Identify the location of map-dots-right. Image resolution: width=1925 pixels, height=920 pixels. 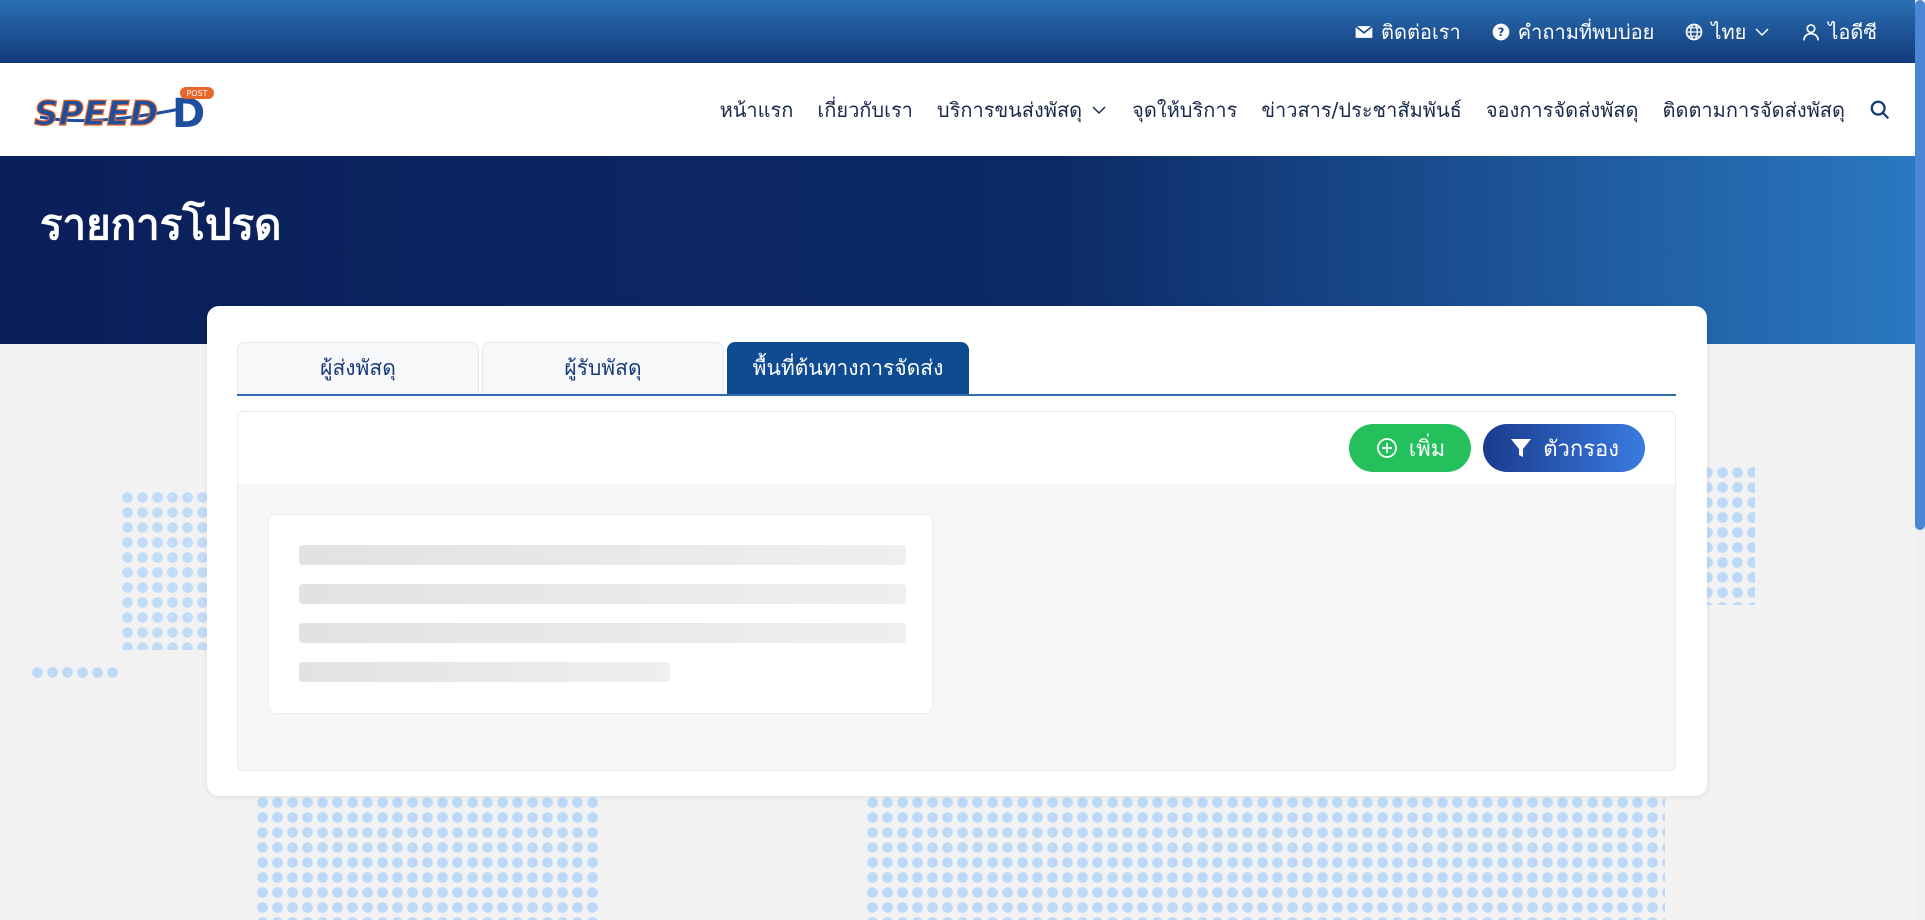
(1727, 535).